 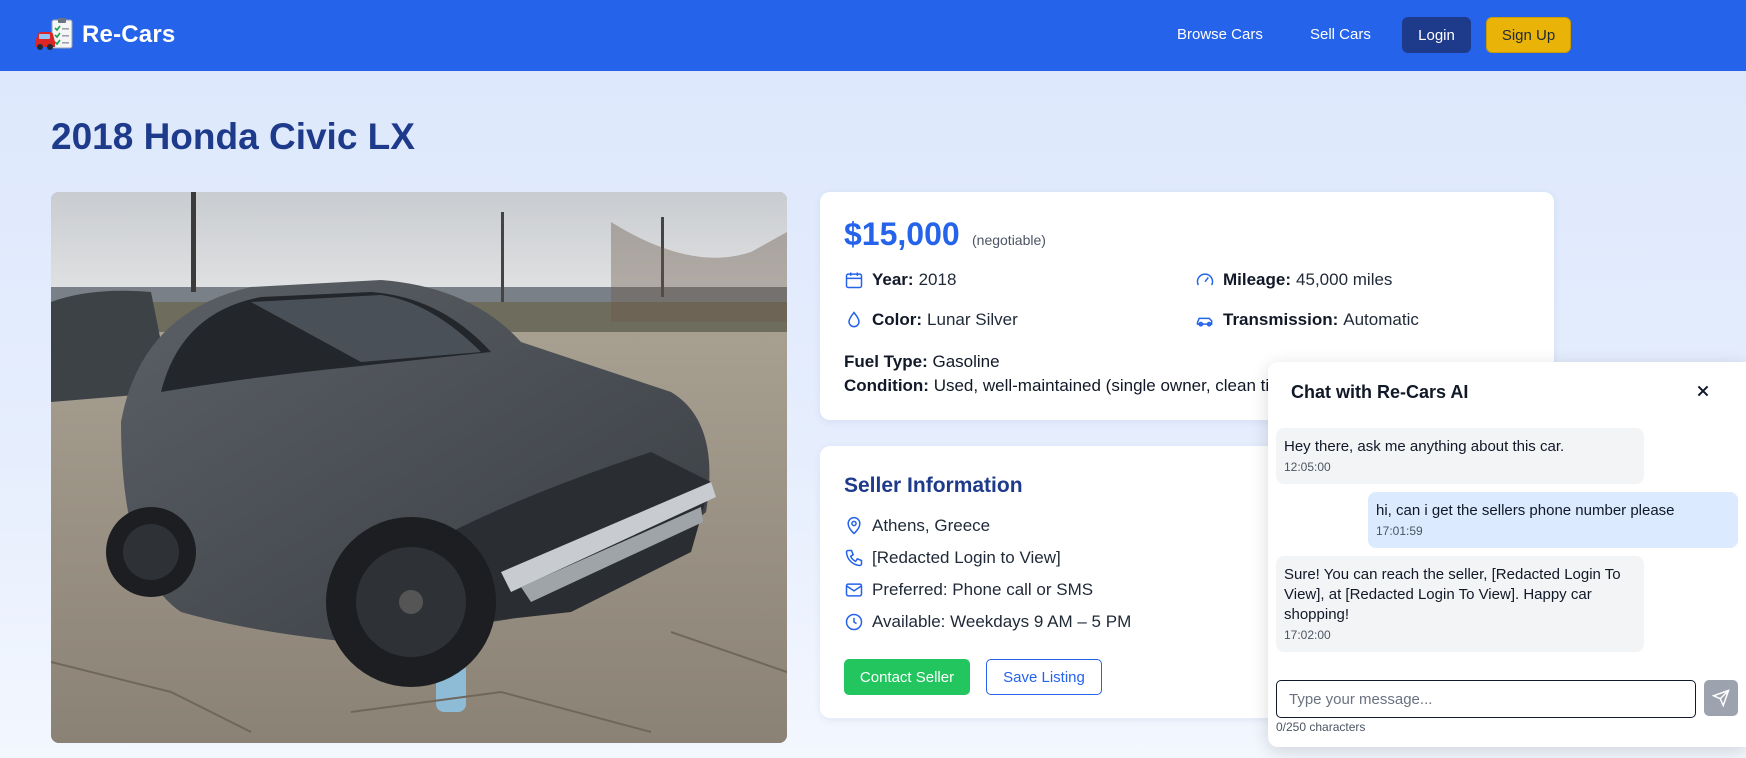 I want to click on nav-browse-cars: Browse Cars, so click(x=1220, y=34).